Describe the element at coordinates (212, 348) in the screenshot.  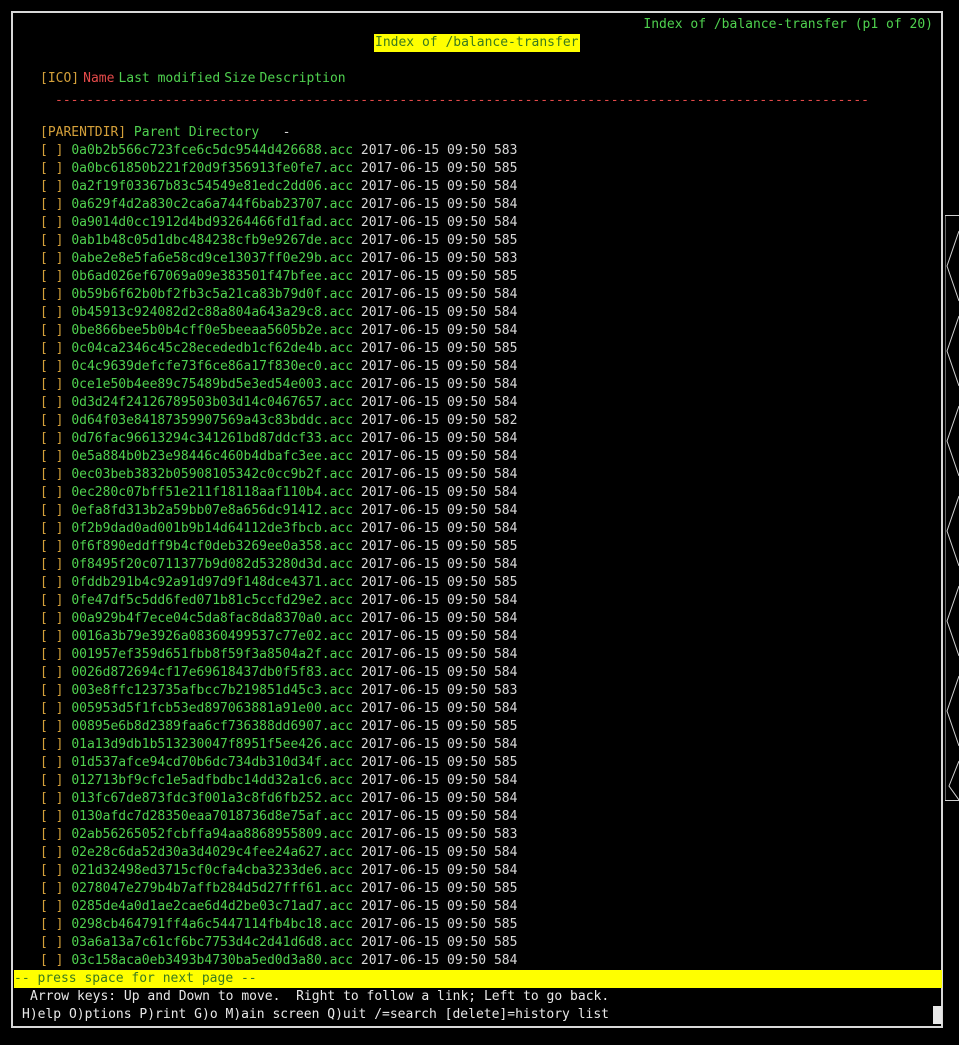
I see `file-link: 0c04ca2346c45c28ecededb1cf62de4b.acc` at that location.